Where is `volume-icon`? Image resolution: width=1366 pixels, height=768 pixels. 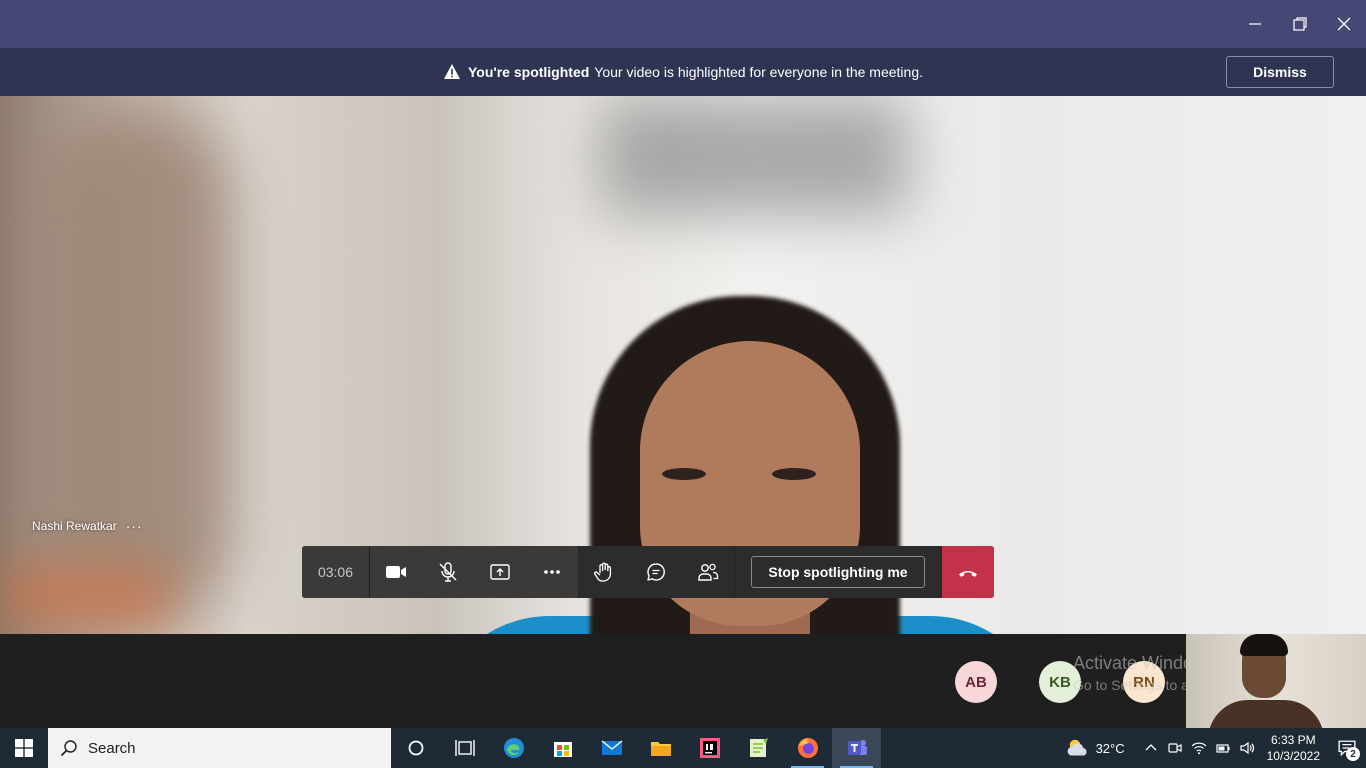 volume-icon is located at coordinates (1247, 748).